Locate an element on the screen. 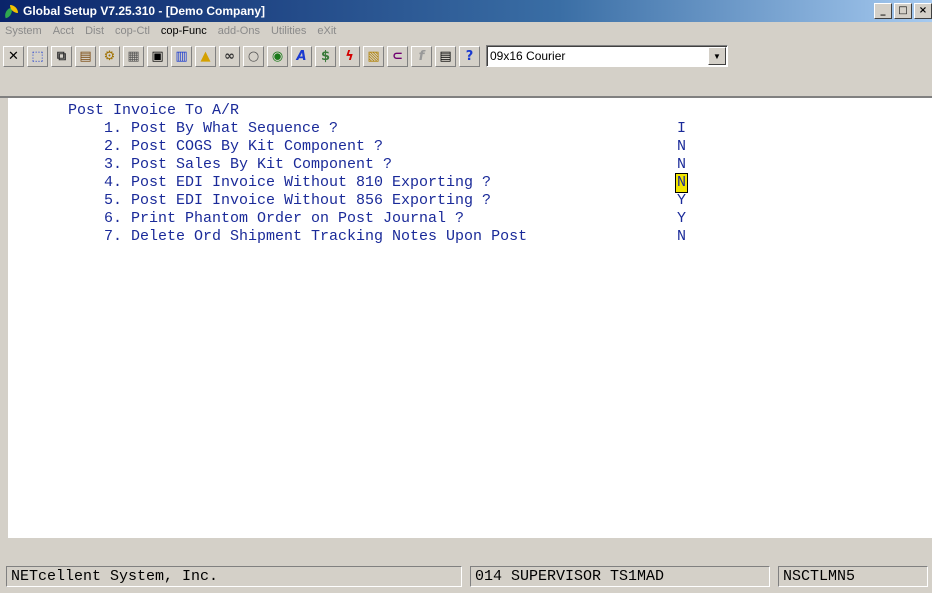  option-1-label: 1. Post By What Sequence ? is located at coordinates (221, 128).